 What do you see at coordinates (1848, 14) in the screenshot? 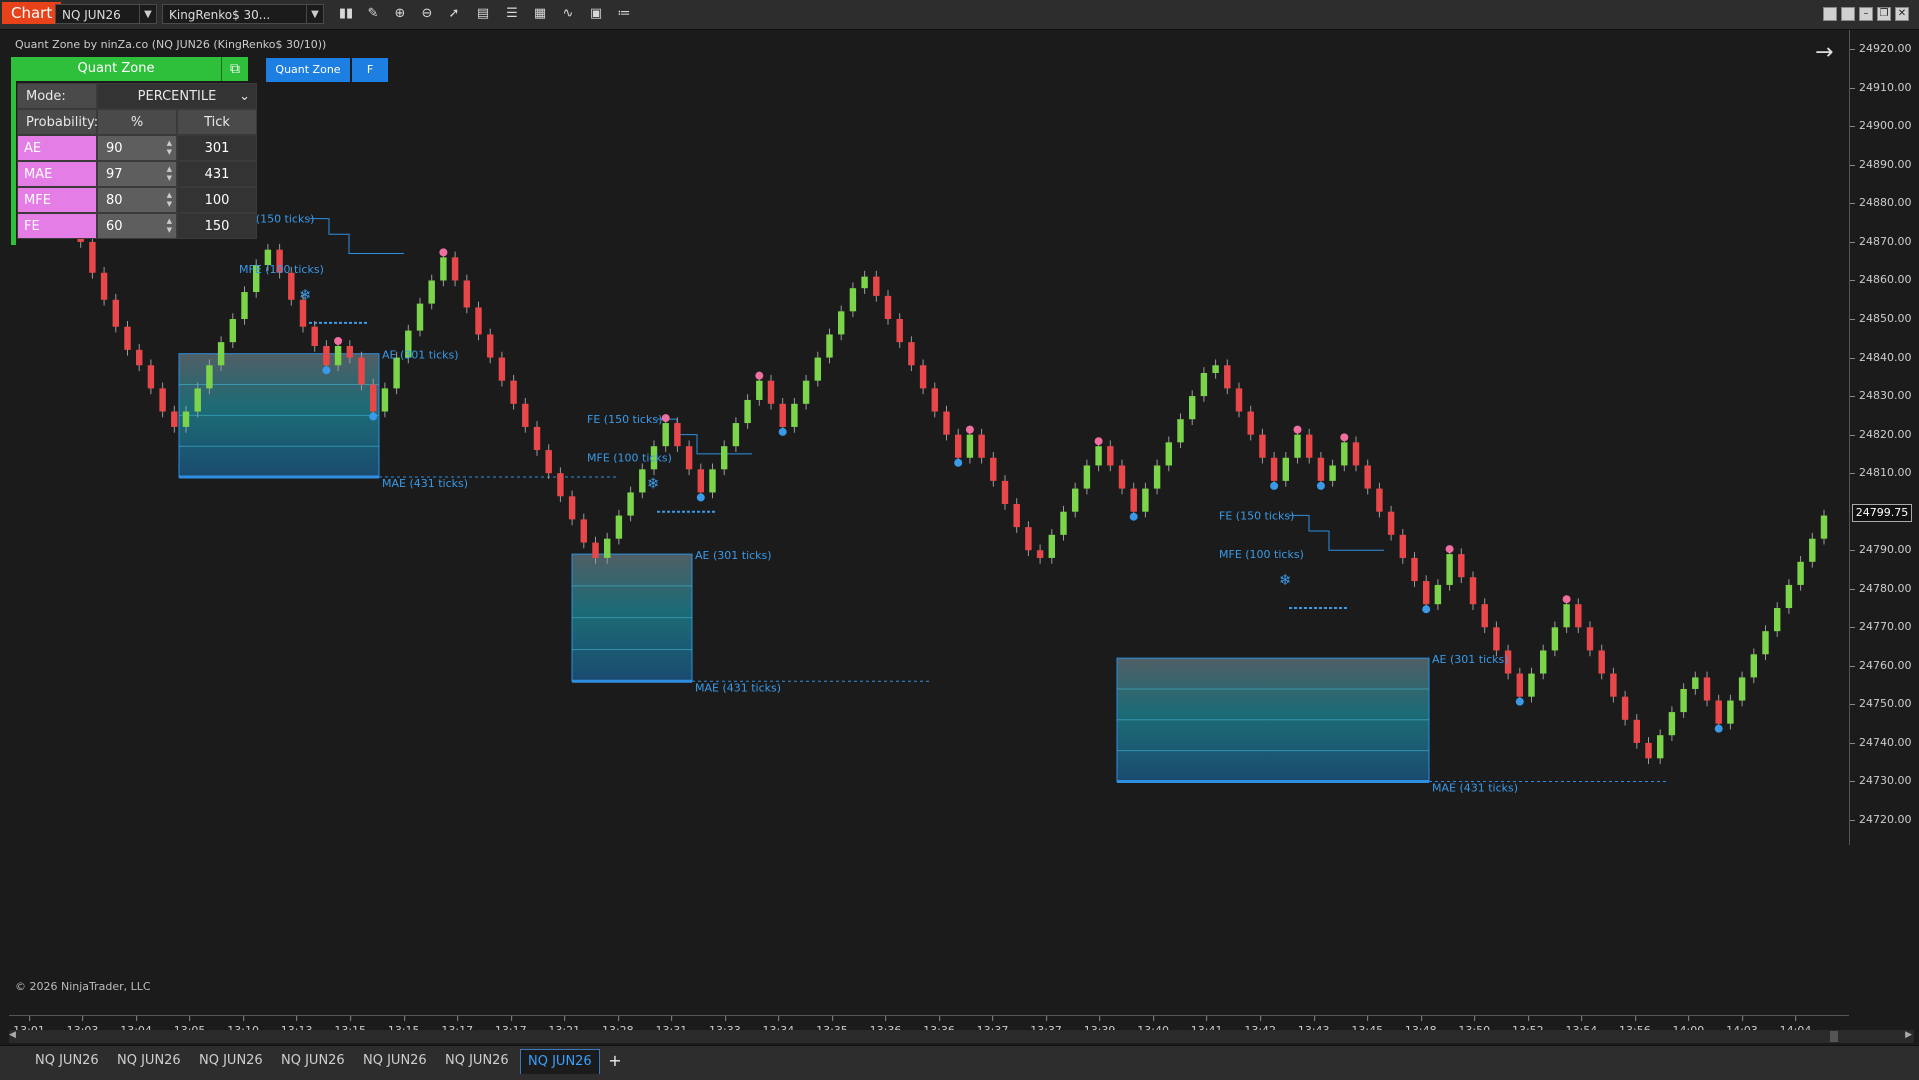
I see `layout-alt-icon` at bounding box center [1848, 14].